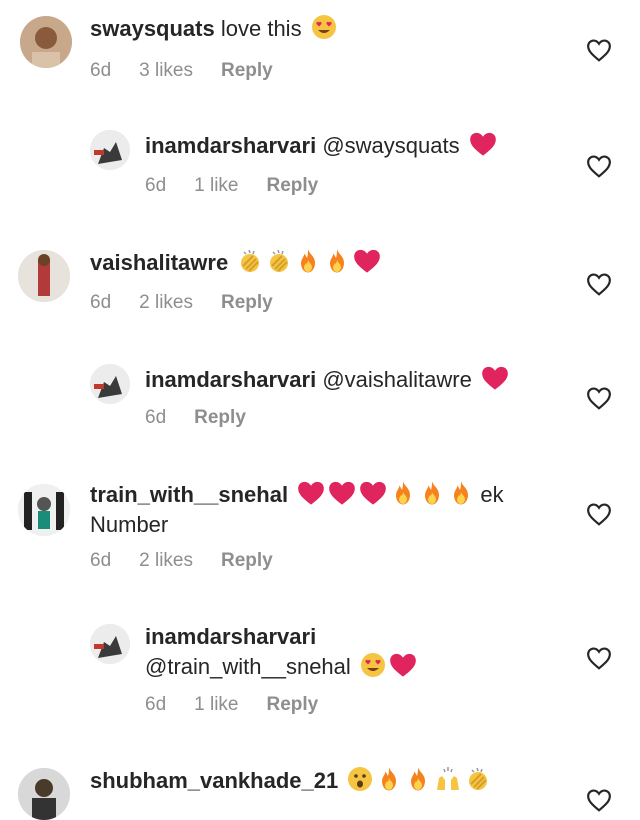 The image size is (640, 820). What do you see at coordinates (261, 28) in the screenshot?
I see `comment-body: love this` at bounding box center [261, 28].